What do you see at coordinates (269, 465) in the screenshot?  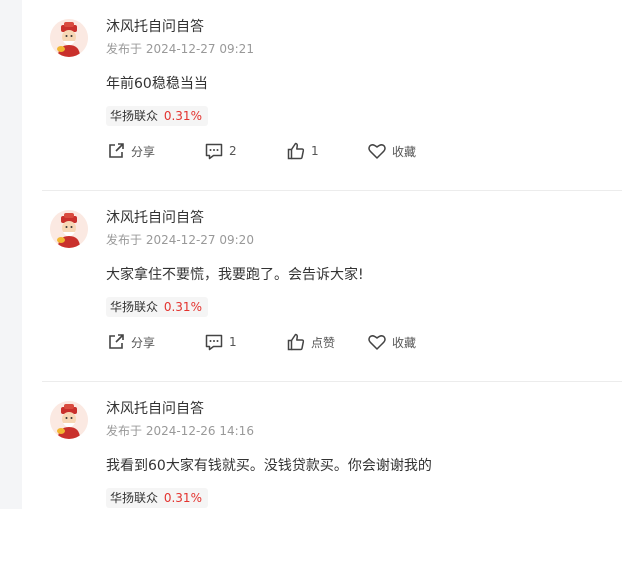 I see `post-content: 我看到60大家有钱就买。没钱贷款买。你会谢谢我的` at bounding box center [269, 465].